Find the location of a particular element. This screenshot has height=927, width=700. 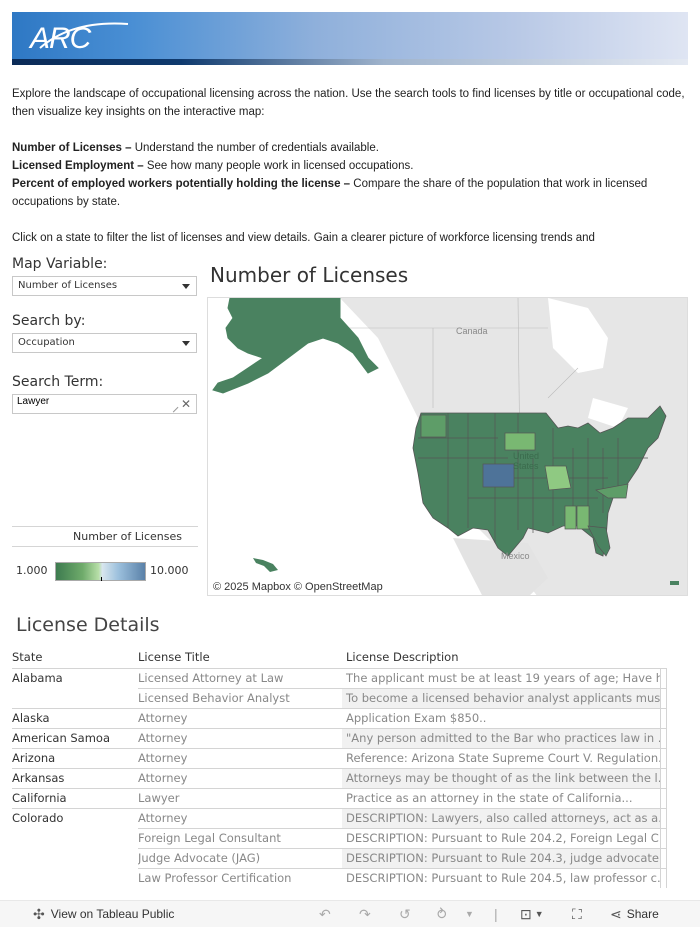

redo-icon: ↷ is located at coordinates (365, 914).